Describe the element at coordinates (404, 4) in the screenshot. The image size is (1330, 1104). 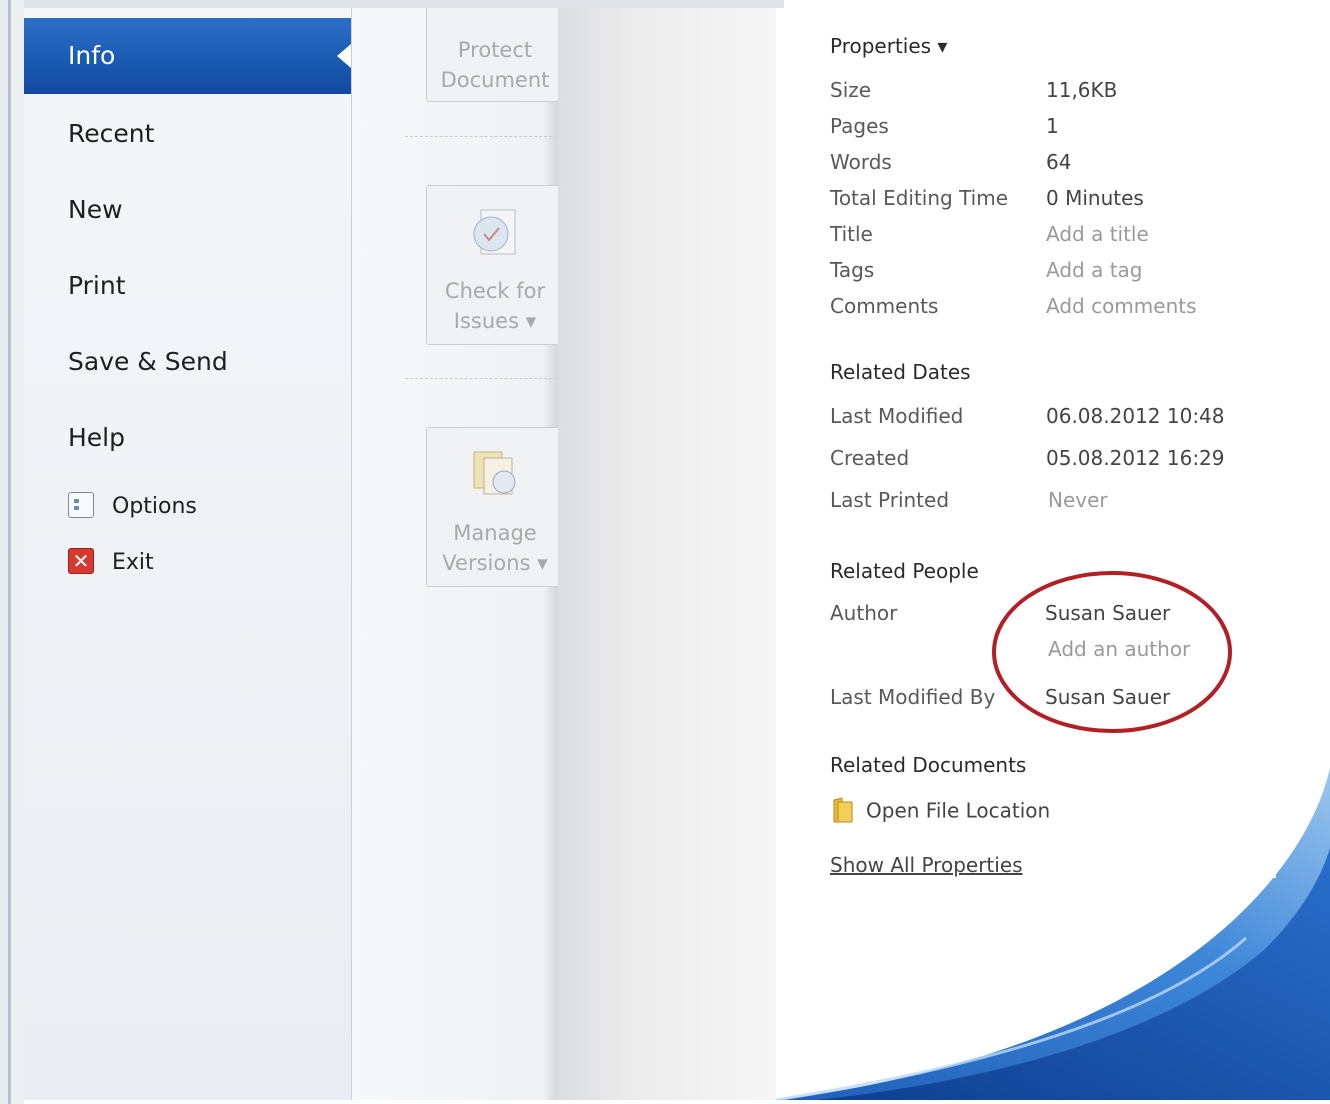
I see `top-edge` at that location.